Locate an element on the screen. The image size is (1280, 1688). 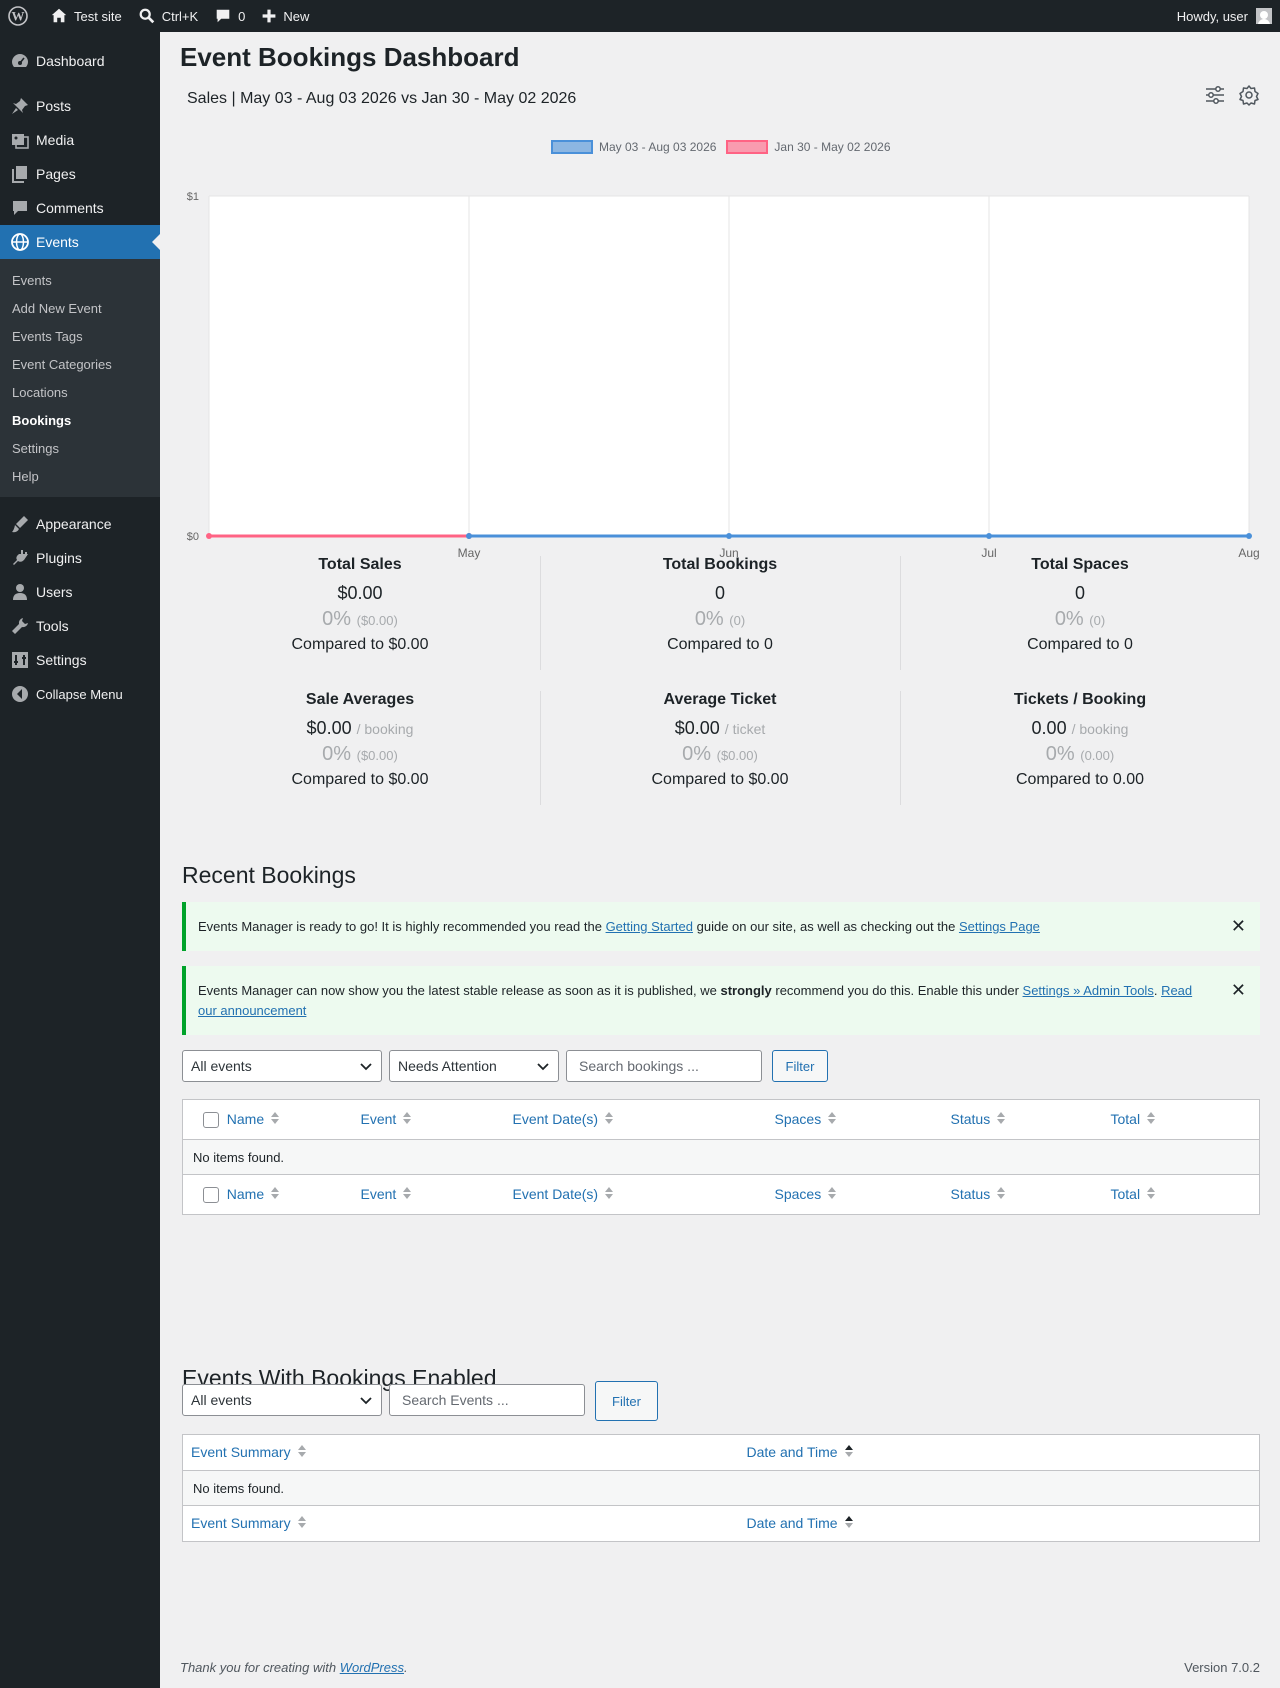
filter-bookings-button: Filter is located at coordinates (800, 1066).